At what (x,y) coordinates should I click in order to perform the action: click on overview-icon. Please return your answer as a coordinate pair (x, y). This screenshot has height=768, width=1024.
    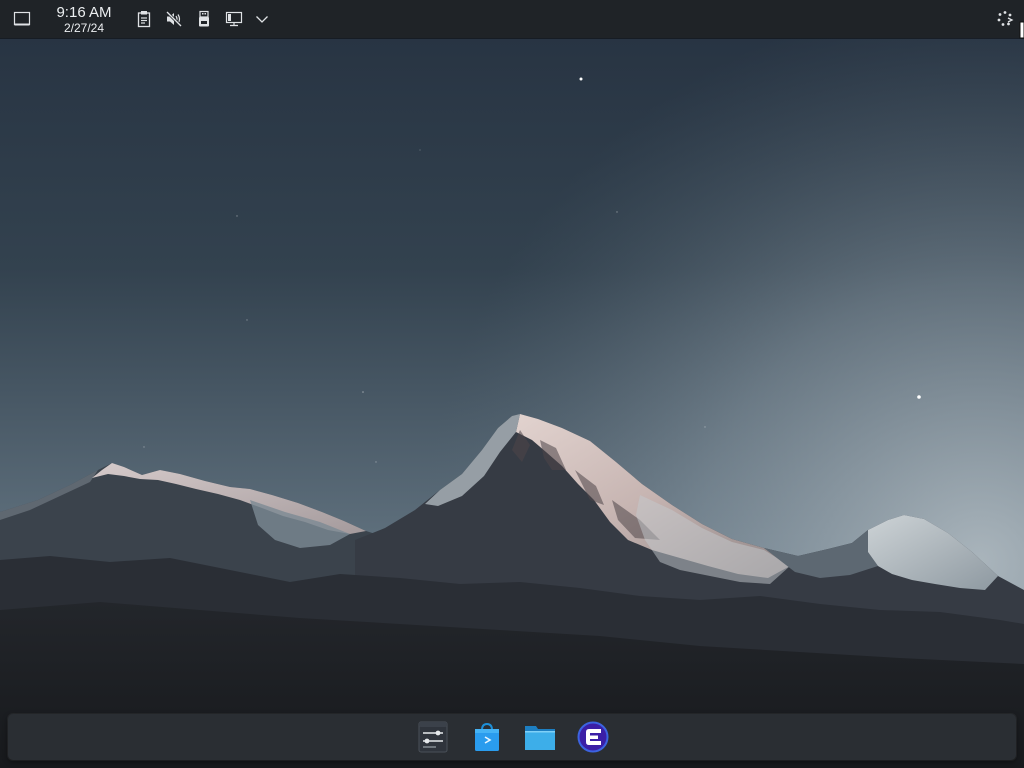
    Looking at the image, I should click on (1005, 19).